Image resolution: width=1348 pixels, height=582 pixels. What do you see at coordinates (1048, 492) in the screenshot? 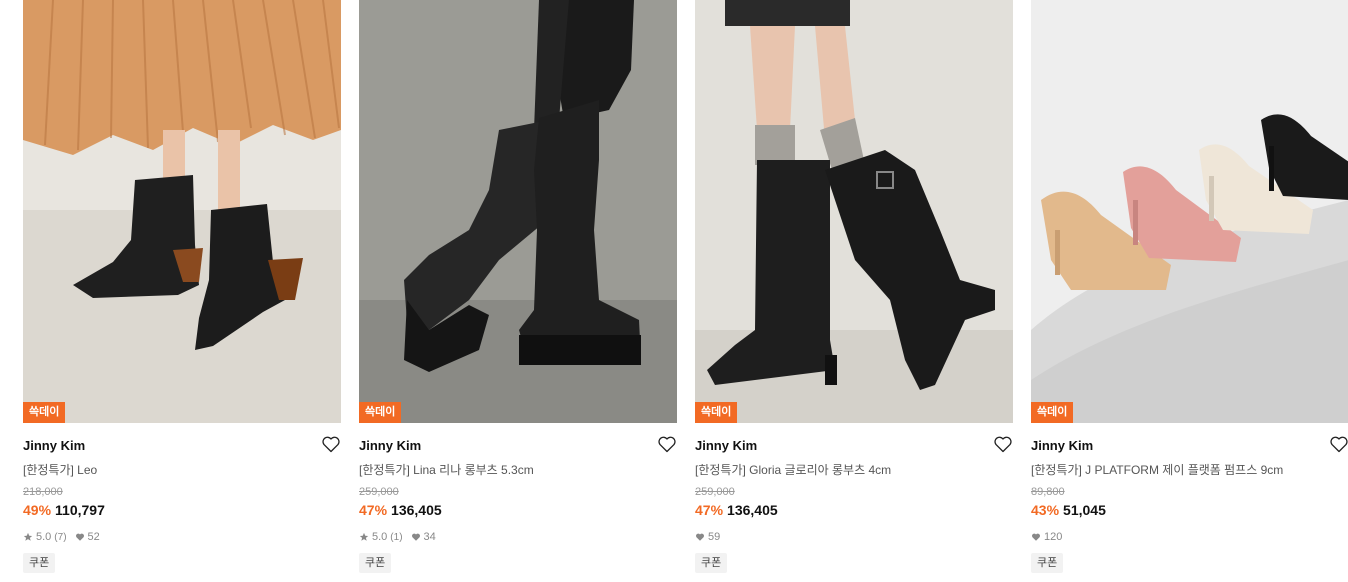
I see `original-price: 89,800` at bounding box center [1048, 492].